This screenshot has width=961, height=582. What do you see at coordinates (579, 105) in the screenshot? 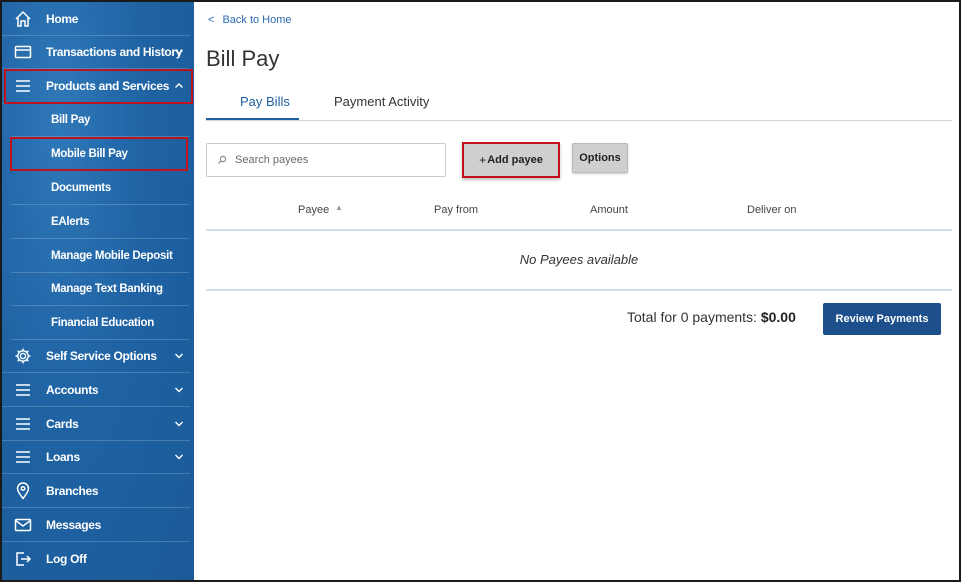
I see `tab-bar: Pay Bills Payment Activity` at bounding box center [579, 105].